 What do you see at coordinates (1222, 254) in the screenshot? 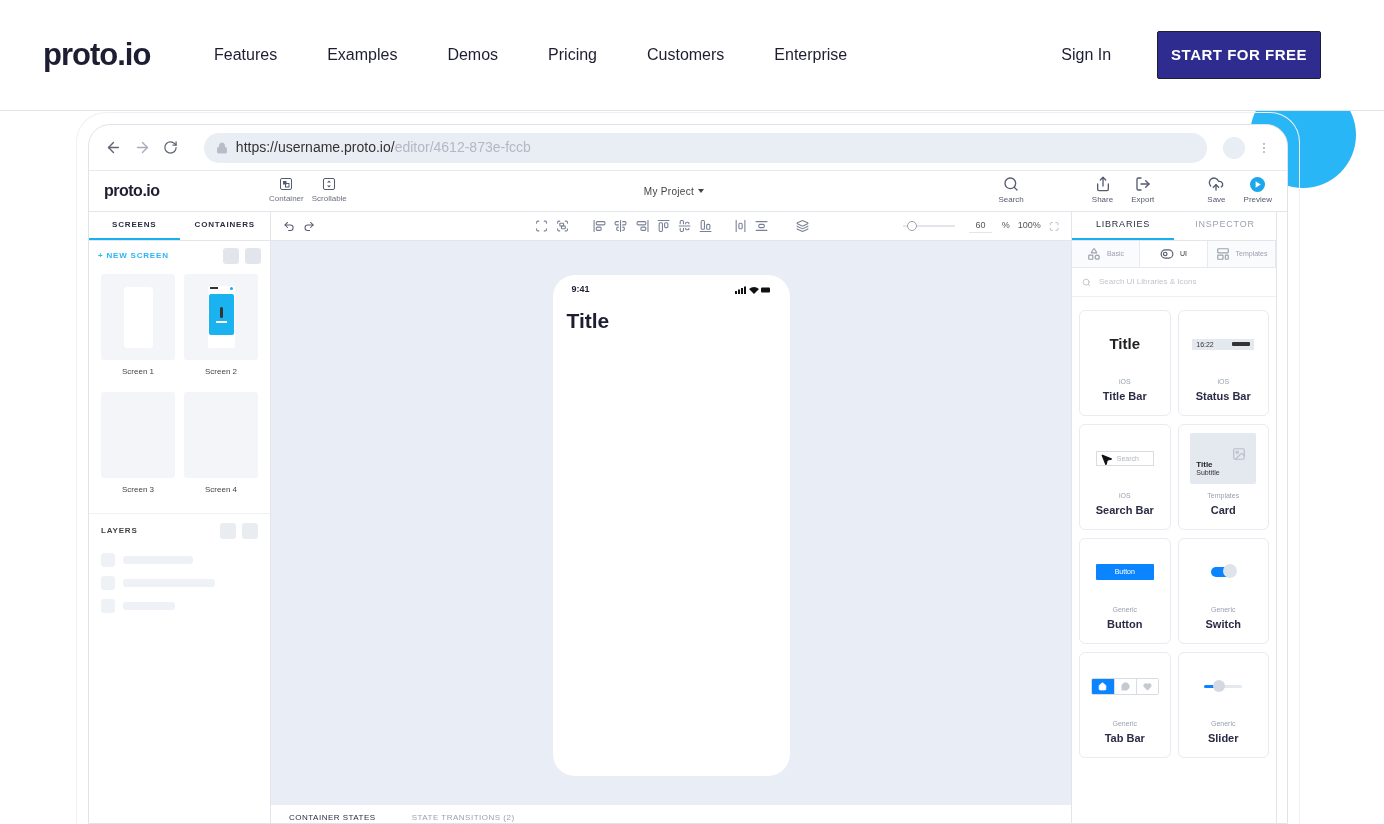
I see `template-icon` at bounding box center [1222, 254].